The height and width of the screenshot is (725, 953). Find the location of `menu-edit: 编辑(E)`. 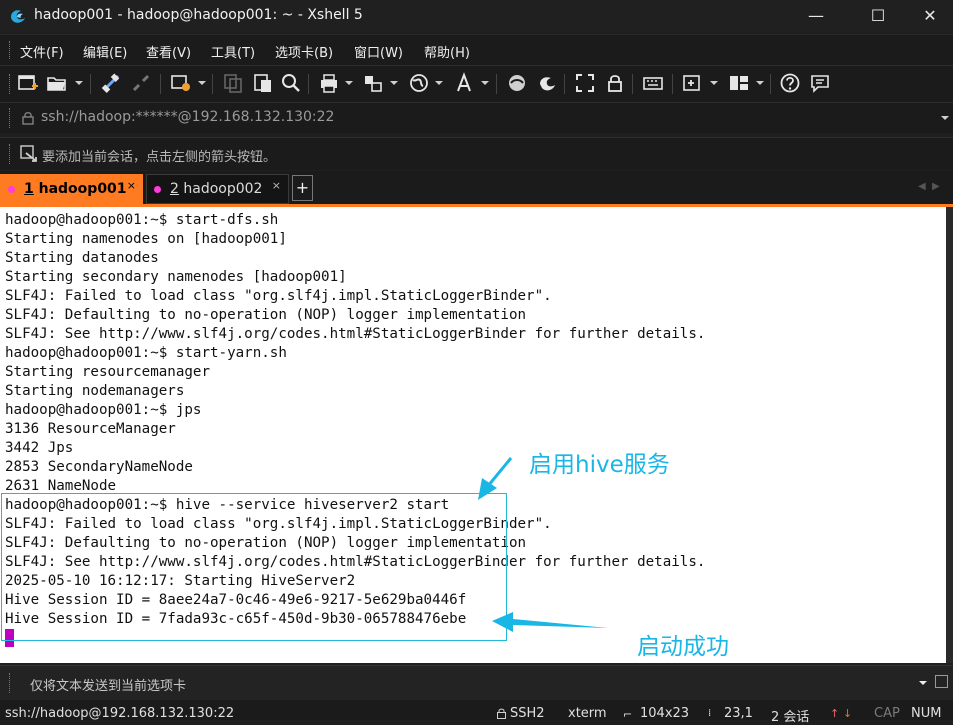

menu-edit: 编辑(E) is located at coordinates (105, 51).